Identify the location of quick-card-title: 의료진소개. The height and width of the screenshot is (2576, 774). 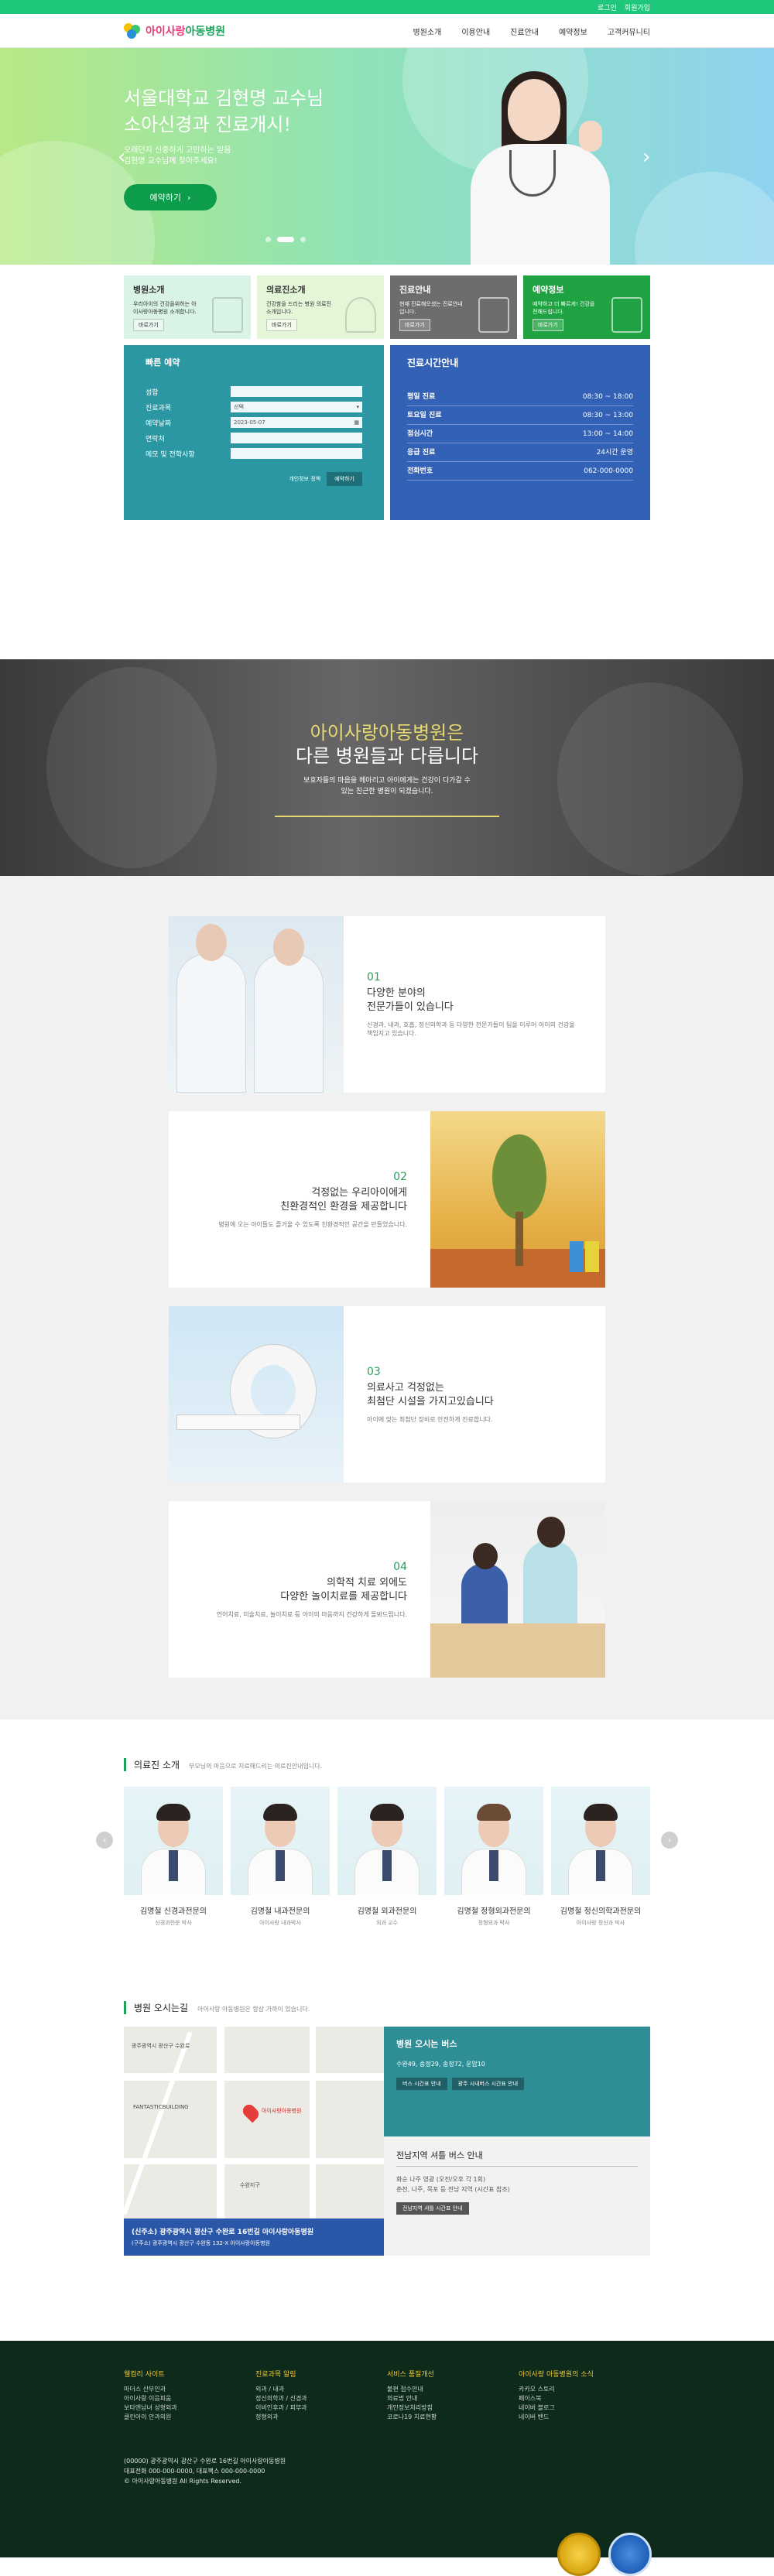
(286, 290).